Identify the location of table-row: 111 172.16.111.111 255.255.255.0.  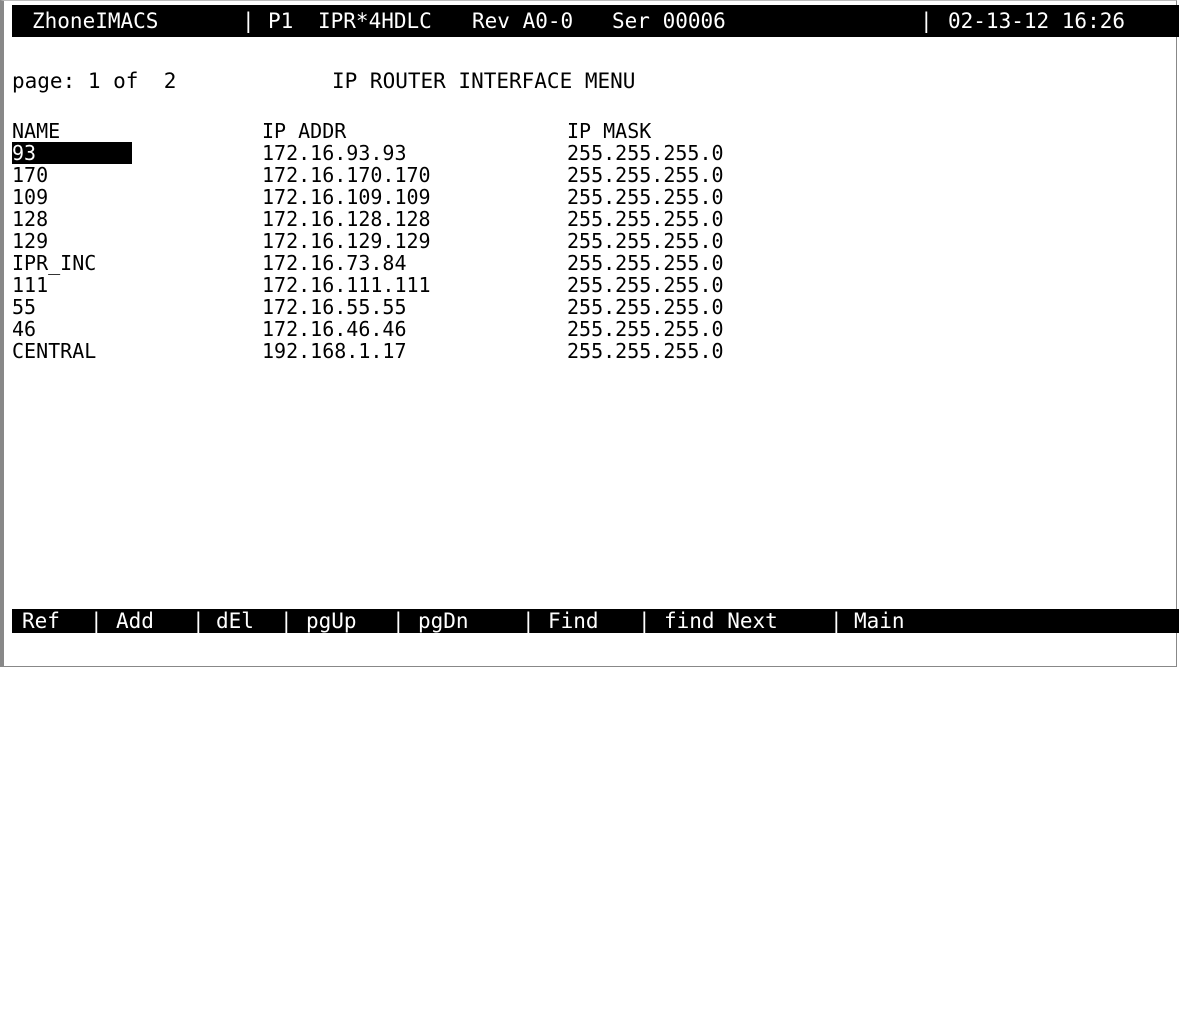
(512, 285).